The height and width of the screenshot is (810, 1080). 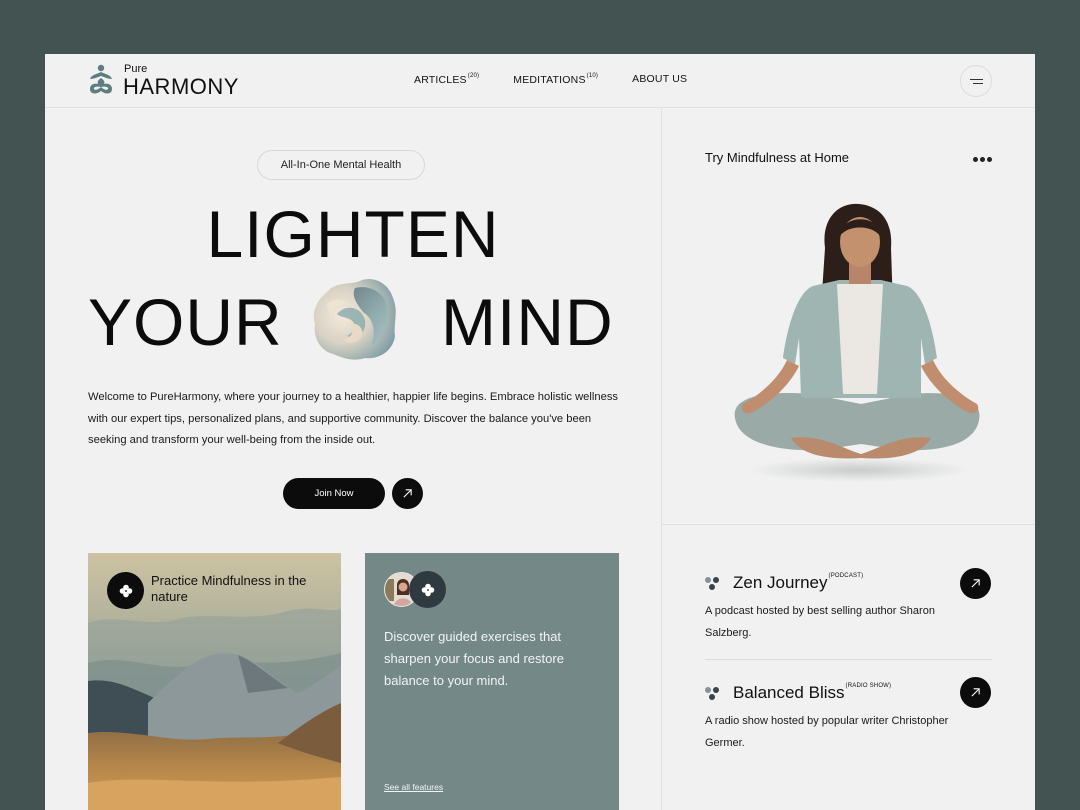 I want to click on nav-about-us: ABOUT US, so click(x=659, y=79).